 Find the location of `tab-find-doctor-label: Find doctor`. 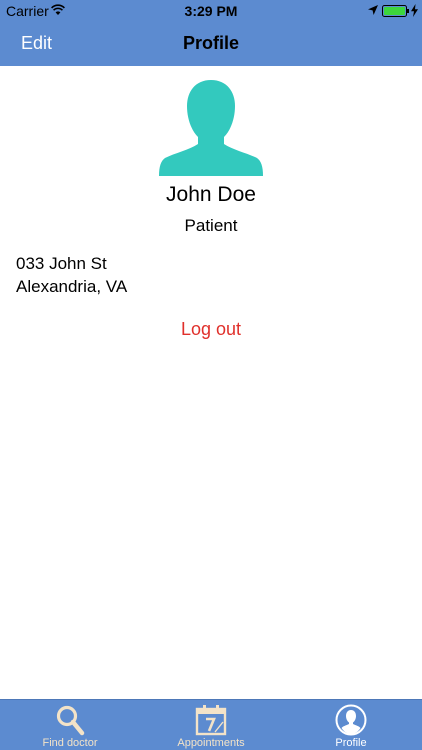

tab-find-doctor-label: Find doctor is located at coordinates (70, 743).